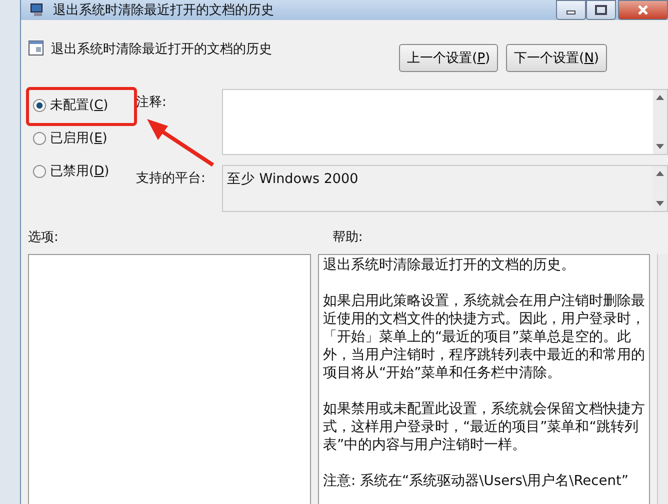 The height and width of the screenshot is (504, 668). Describe the element at coordinates (163, 10) in the screenshot. I see `window-title: 退出系统时清除最近打开的文档的历史` at that location.